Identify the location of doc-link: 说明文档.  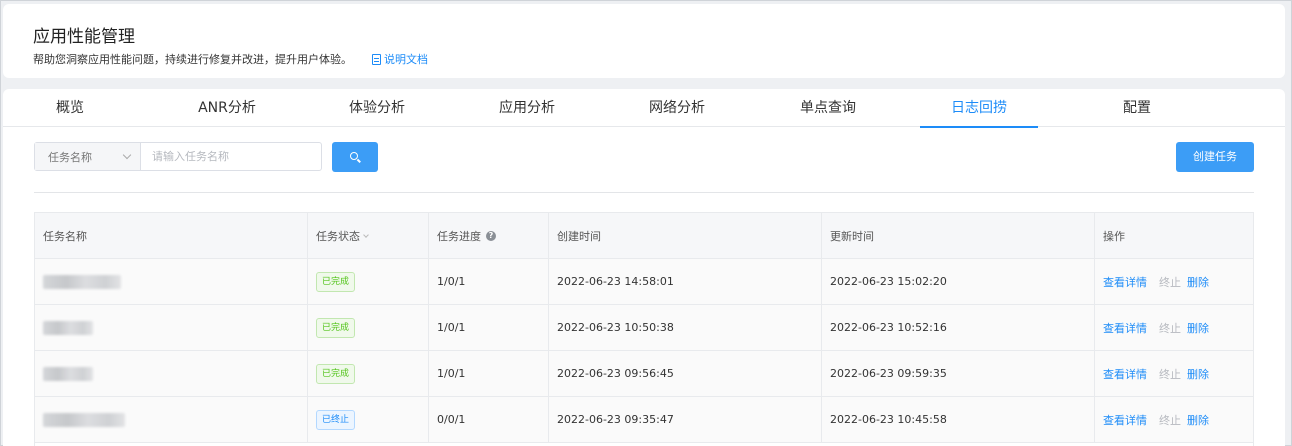
(400, 59).